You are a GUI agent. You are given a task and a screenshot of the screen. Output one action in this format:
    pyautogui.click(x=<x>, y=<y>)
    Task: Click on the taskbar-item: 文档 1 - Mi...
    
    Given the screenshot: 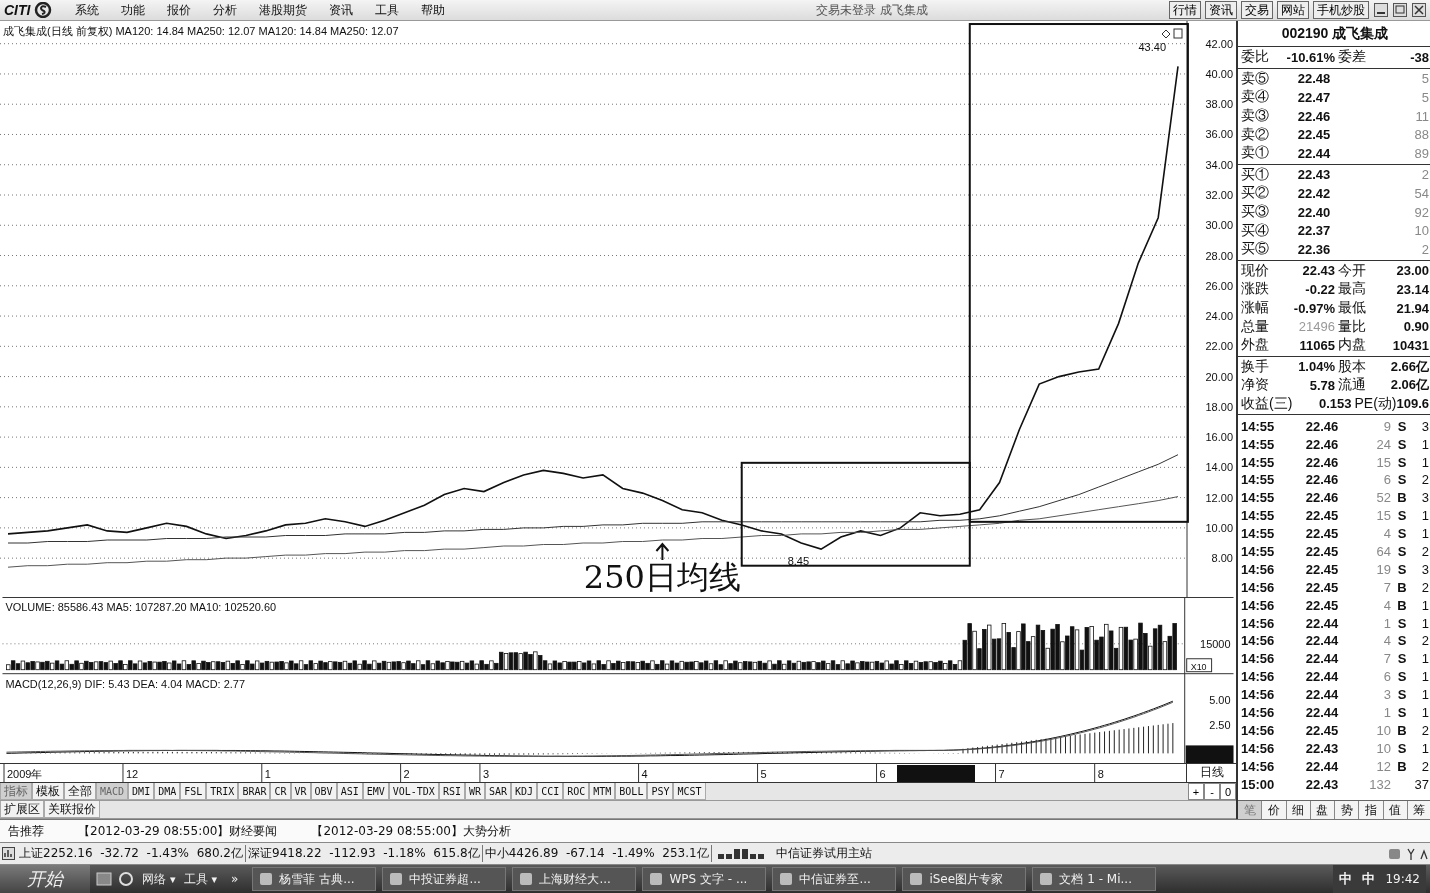 What is the action you would take?
    pyautogui.click(x=1094, y=879)
    